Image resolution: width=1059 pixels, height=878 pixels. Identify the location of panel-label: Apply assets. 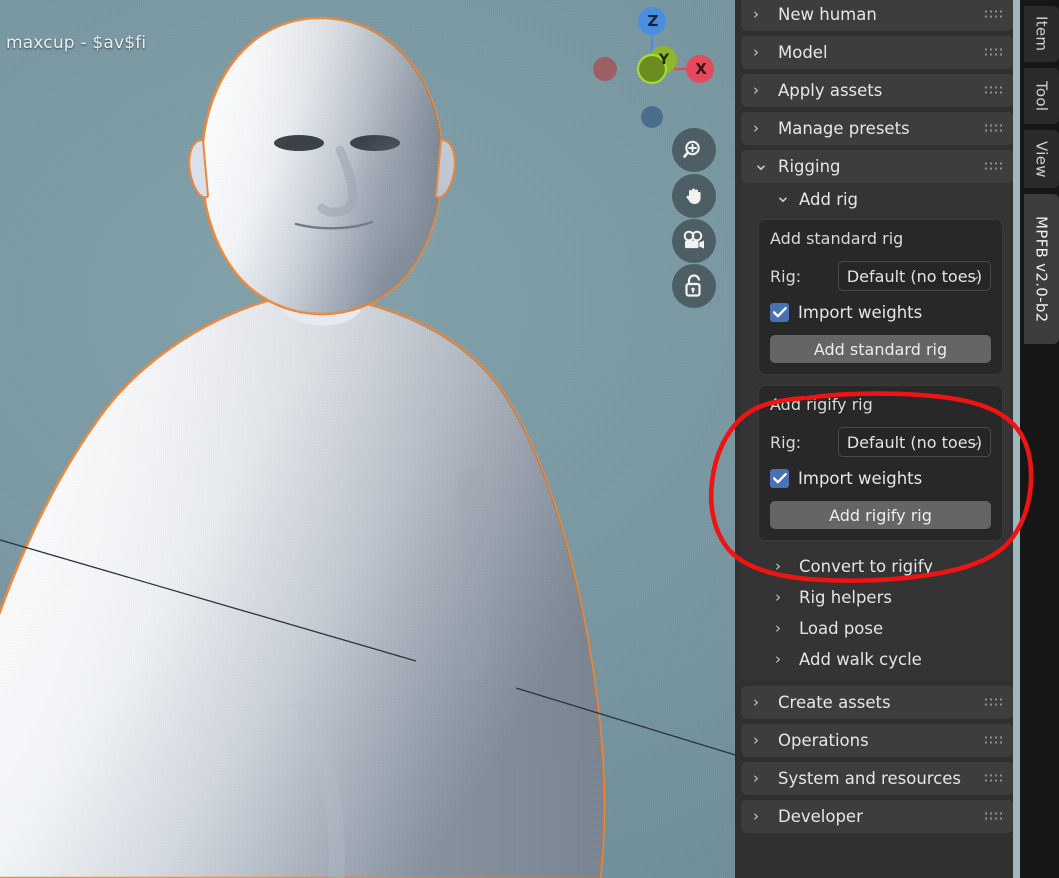
(830, 90).